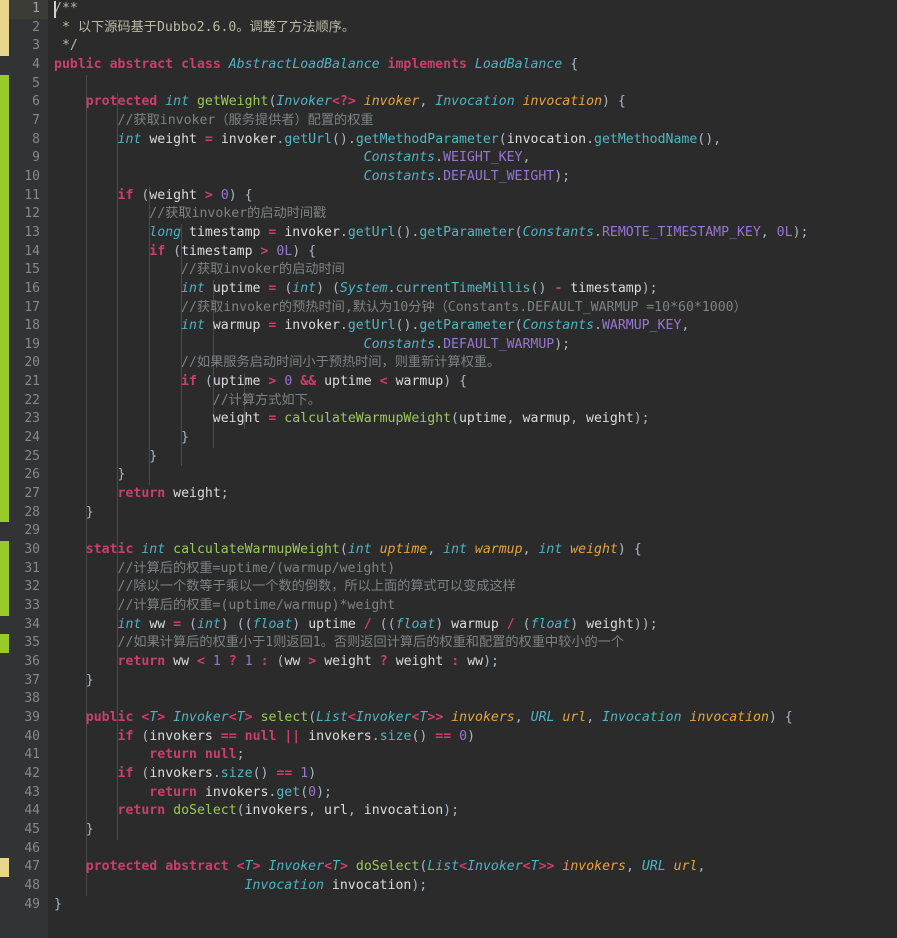 This screenshot has width=897, height=938. What do you see at coordinates (475, 643) in the screenshot?
I see `code-line-35: //如果计算后的权重小于1则返回1。否则返回计算后的权重和配置的权重中较小的一个` at bounding box center [475, 643].